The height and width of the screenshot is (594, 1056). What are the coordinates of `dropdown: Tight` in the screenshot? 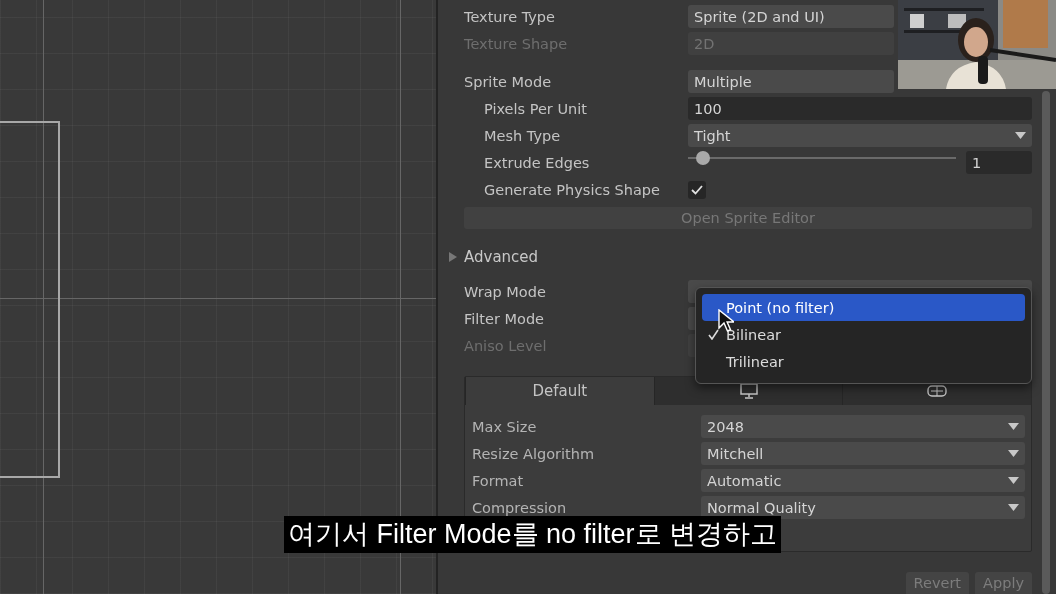 It's located at (860, 135).